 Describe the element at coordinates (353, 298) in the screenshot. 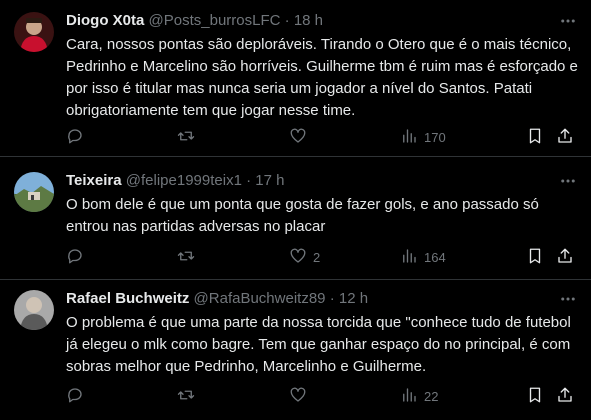

I see `tweet-timestamp: 12 h` at that location.